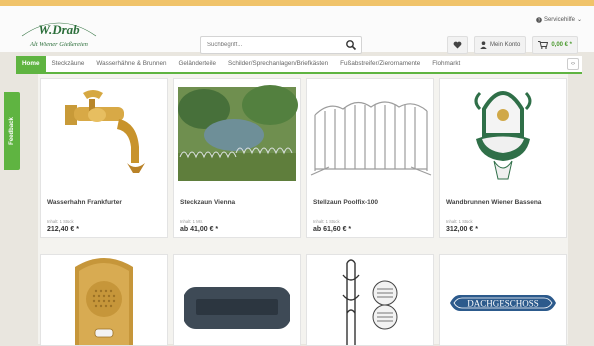 The width and height of the screenshot is (594, 346). I want to click on product-price: 312,00 € *, so click(462, 229).